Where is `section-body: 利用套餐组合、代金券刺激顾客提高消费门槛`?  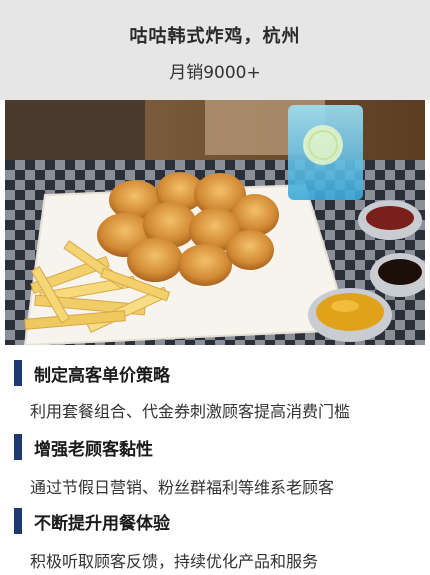 section-body: 利用套餐组合、代金券刺激顾客提高消费门槛 is located at coordinates (190, 411).